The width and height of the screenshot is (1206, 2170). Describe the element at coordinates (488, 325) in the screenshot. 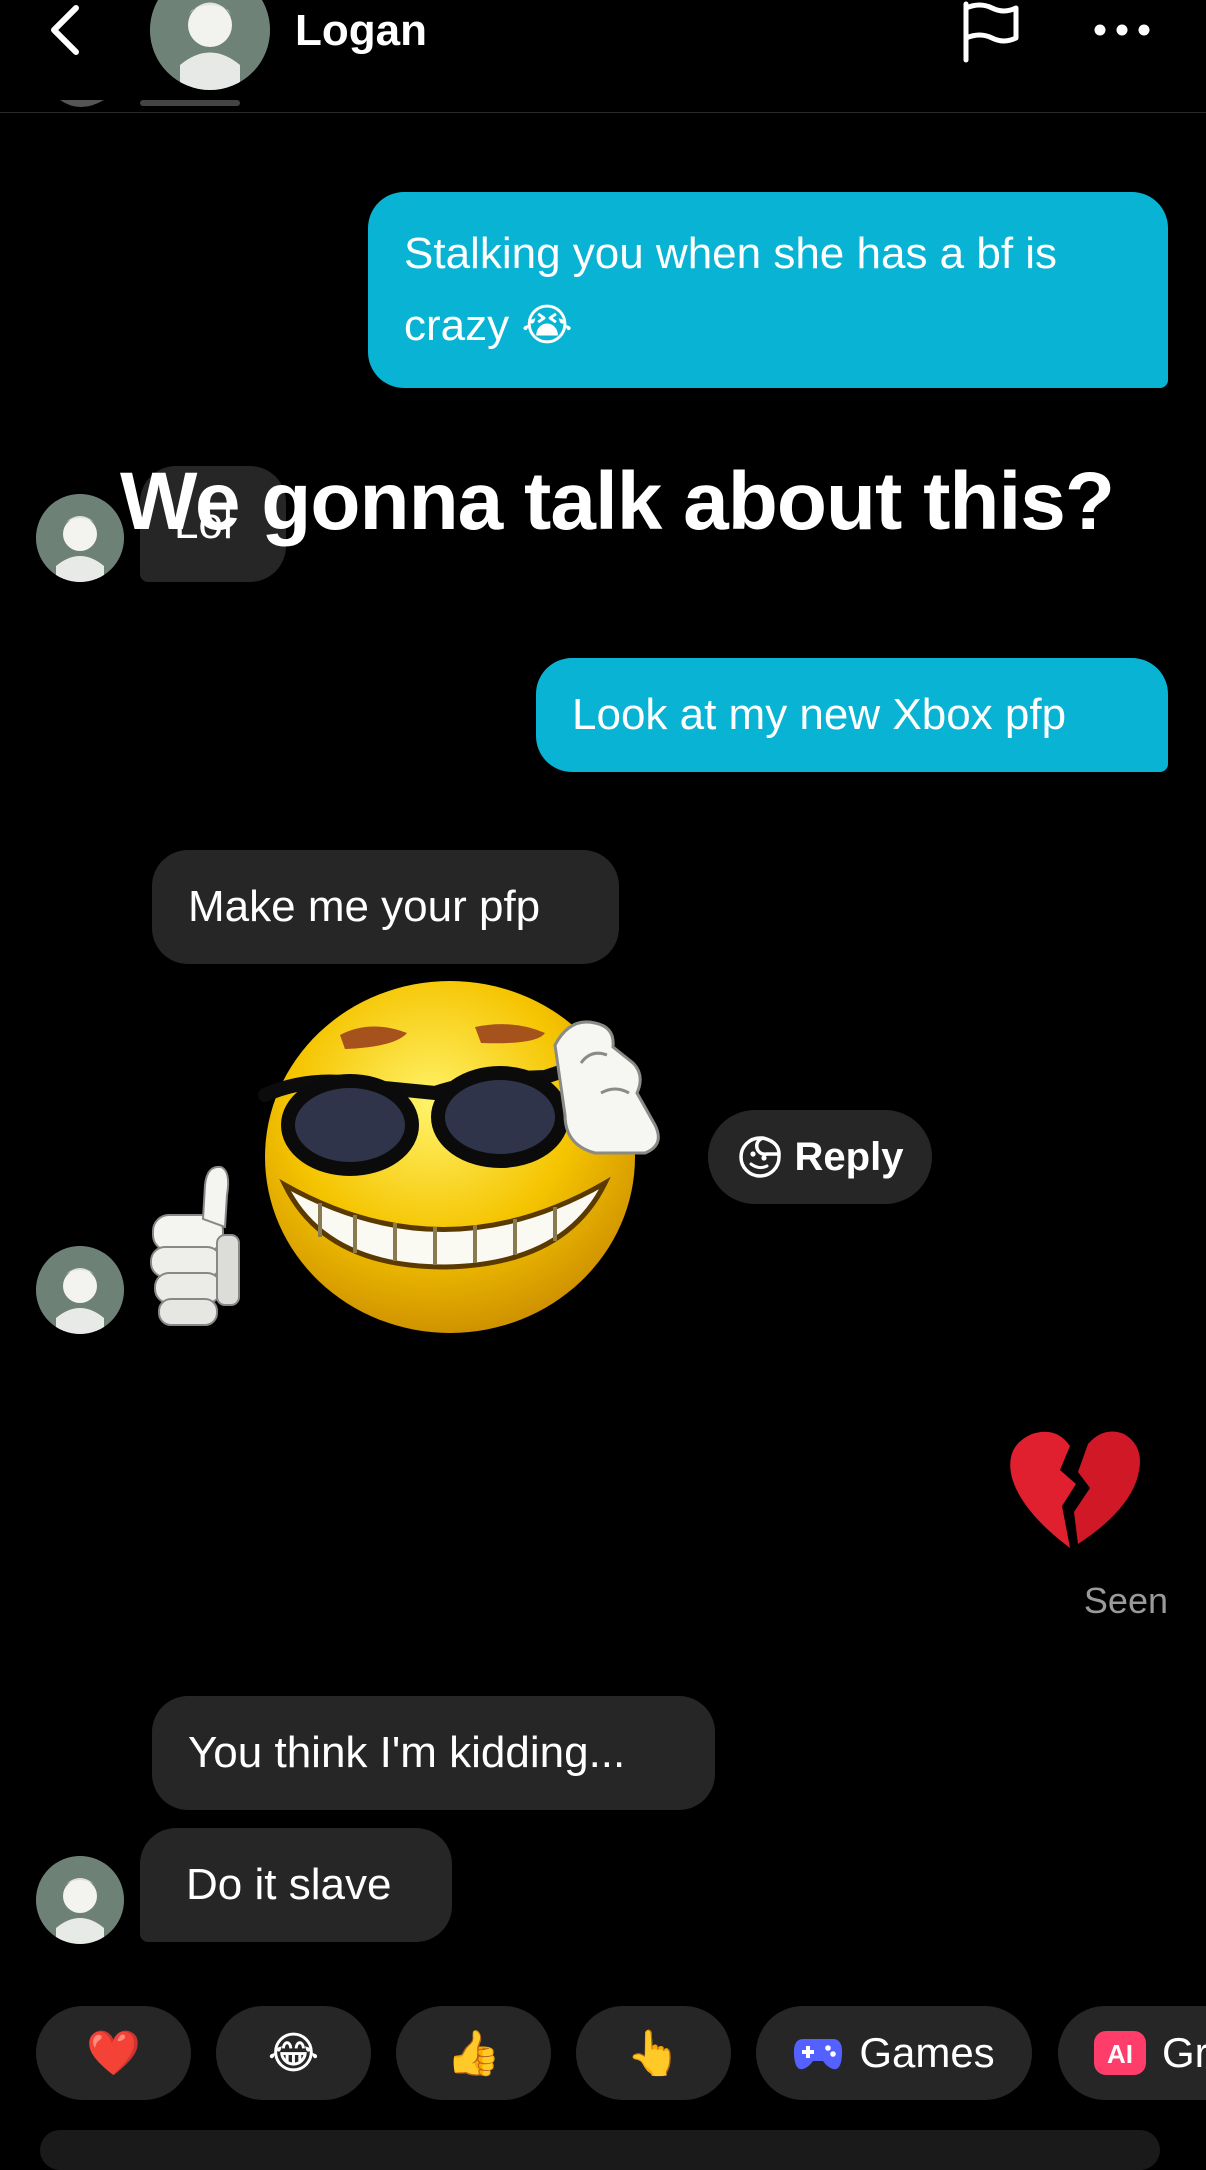

I see `message-text: crazy 😭` at that location.